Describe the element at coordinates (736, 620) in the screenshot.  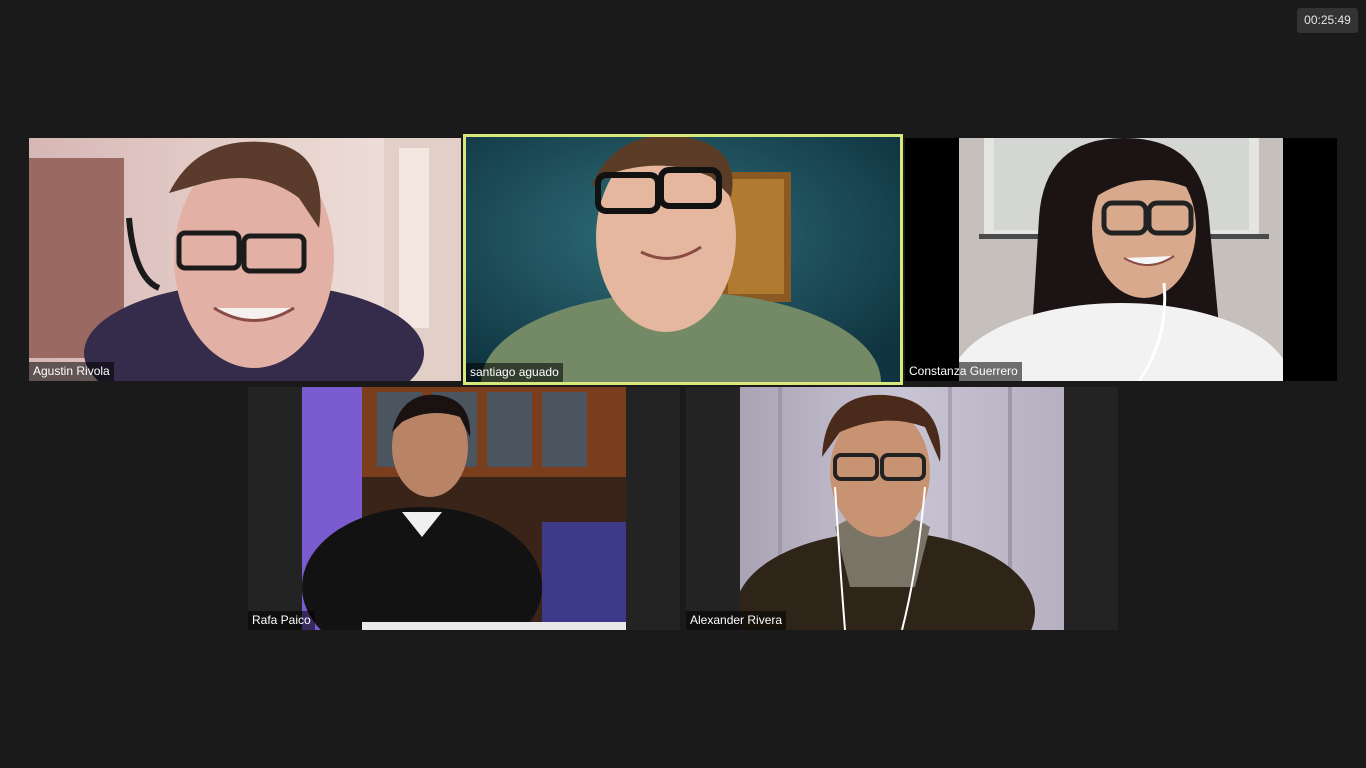
I see `participant-name-label: Alexander Rivera` at that location.